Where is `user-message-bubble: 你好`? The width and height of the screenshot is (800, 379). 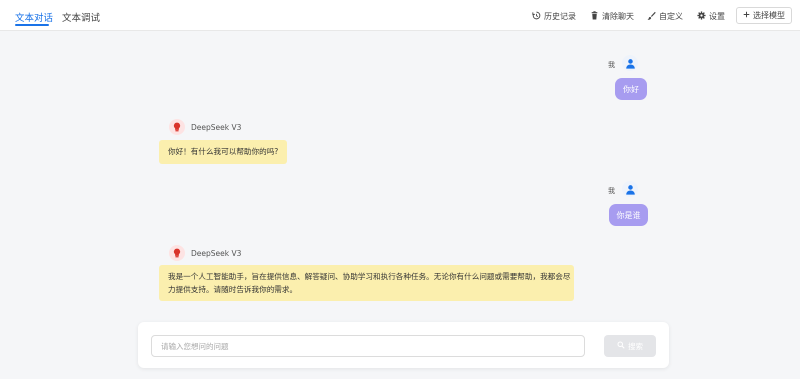
user-message-bubble: 你好 is located at coordinates (631, 89).